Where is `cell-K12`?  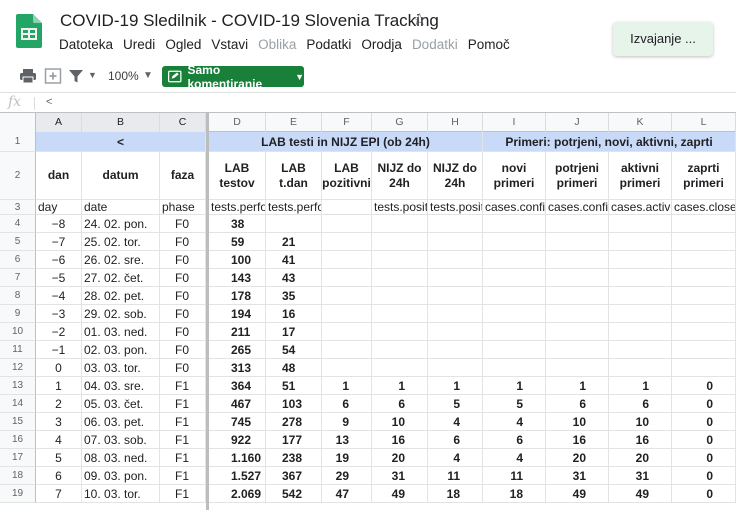 cell-K12 is located at coordinates (640, 368).